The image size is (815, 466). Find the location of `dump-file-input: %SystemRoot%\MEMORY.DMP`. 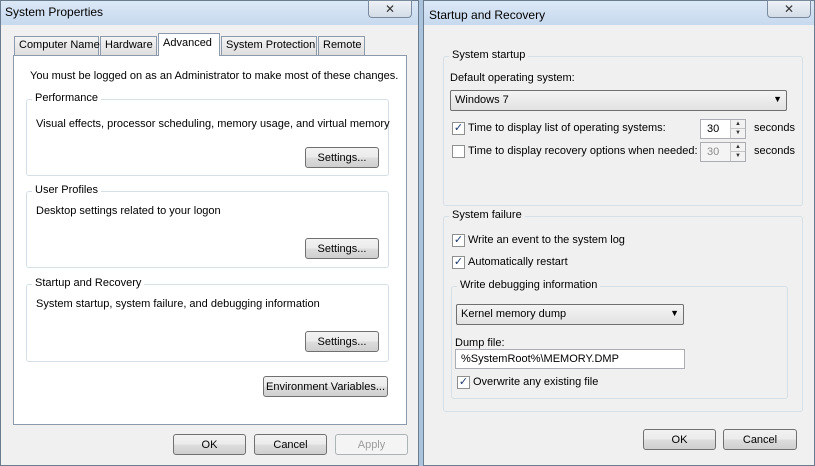

dump-file-input: %SystemRoot%\MEMORY.DMP is located at coordinates (570, 359).